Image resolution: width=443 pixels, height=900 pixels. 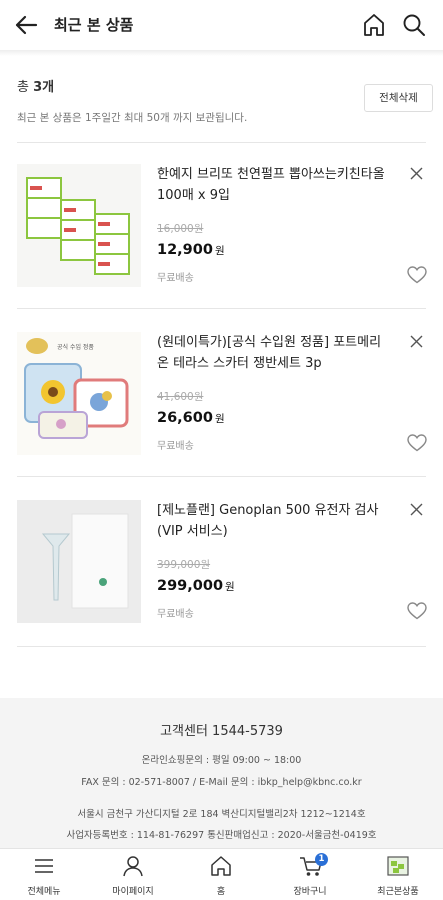 I want to click on tissue-box-image, so click(x=79, y=225).